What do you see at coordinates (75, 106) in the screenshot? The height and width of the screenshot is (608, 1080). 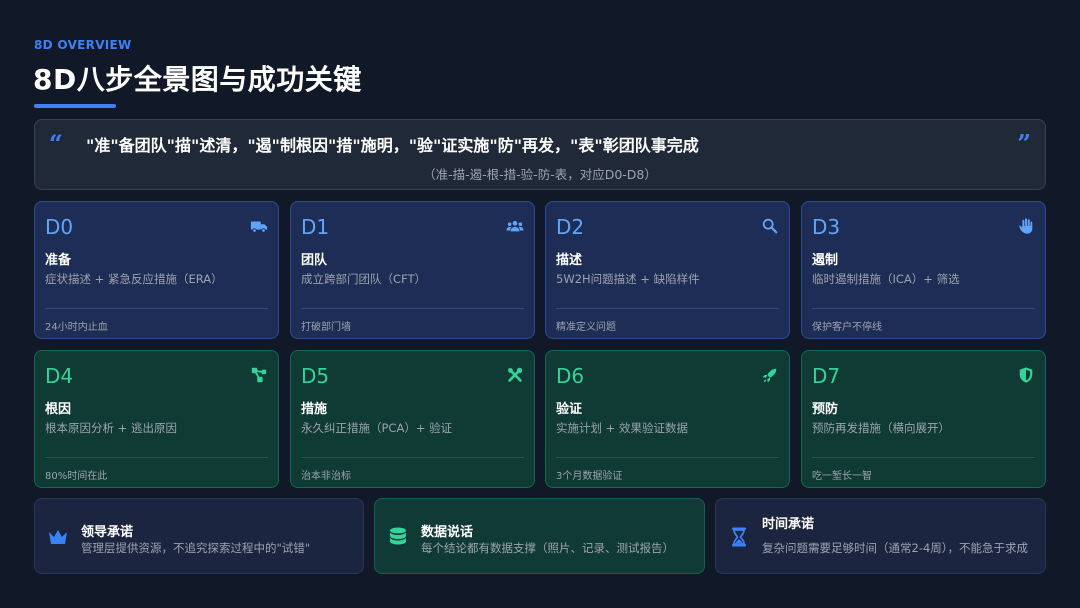 I see `title-underline` at bounding box center [75, 106].